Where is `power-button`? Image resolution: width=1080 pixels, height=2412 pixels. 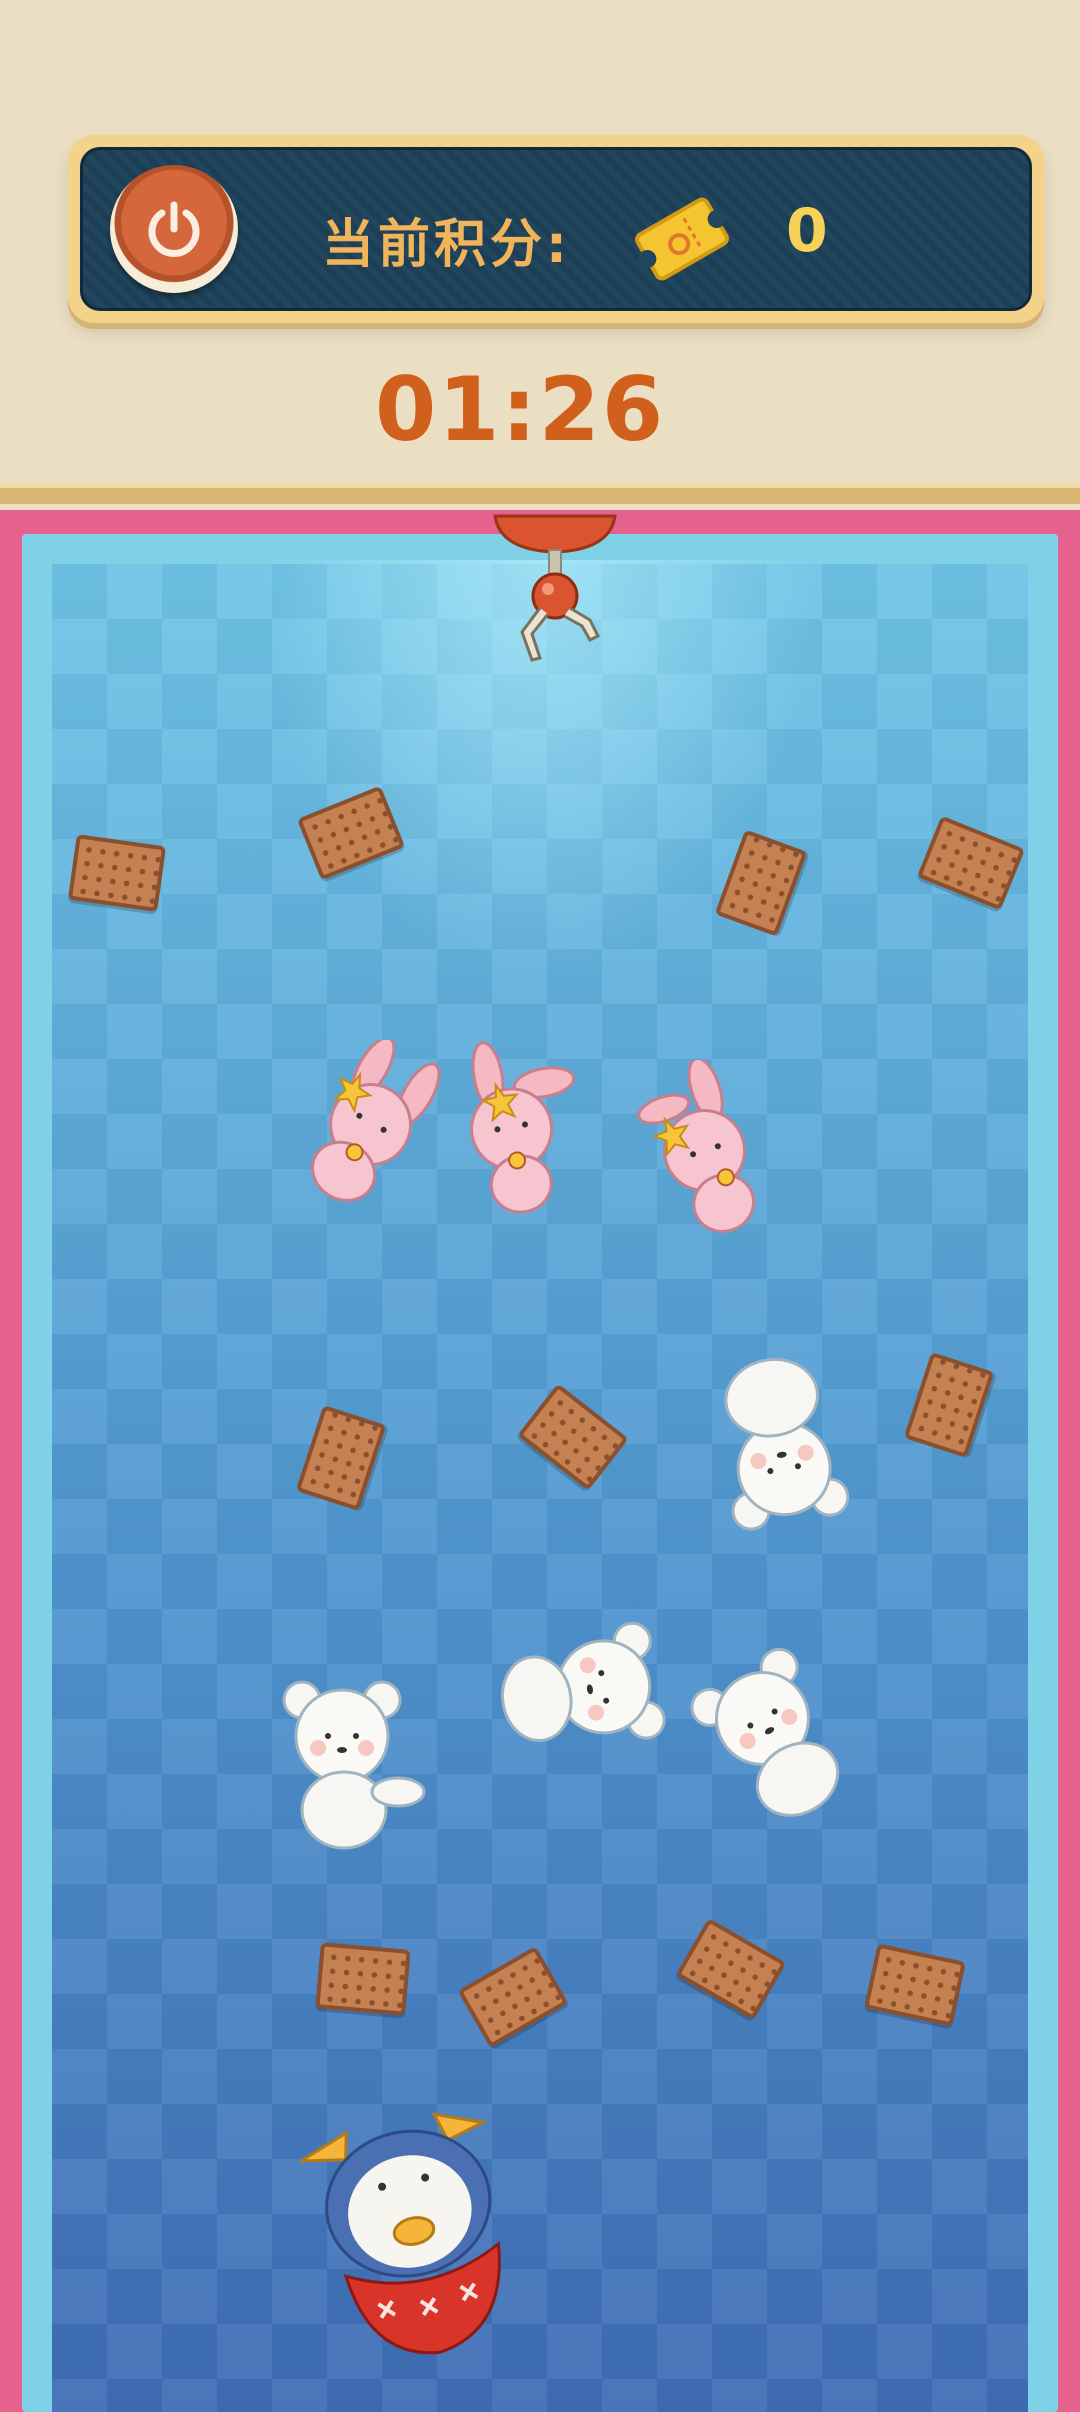 power-button is located at coordinates (174, 229).